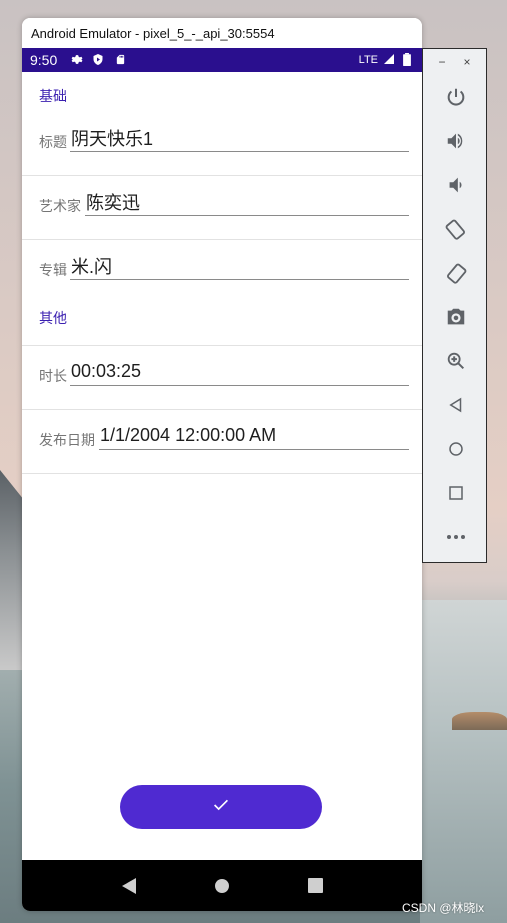 The width and height of the screenshot is (507, 923). What do you see at coordinates (254, 436) in the screenshot?
I see `release-date-input` at bounding box center [254, 436].